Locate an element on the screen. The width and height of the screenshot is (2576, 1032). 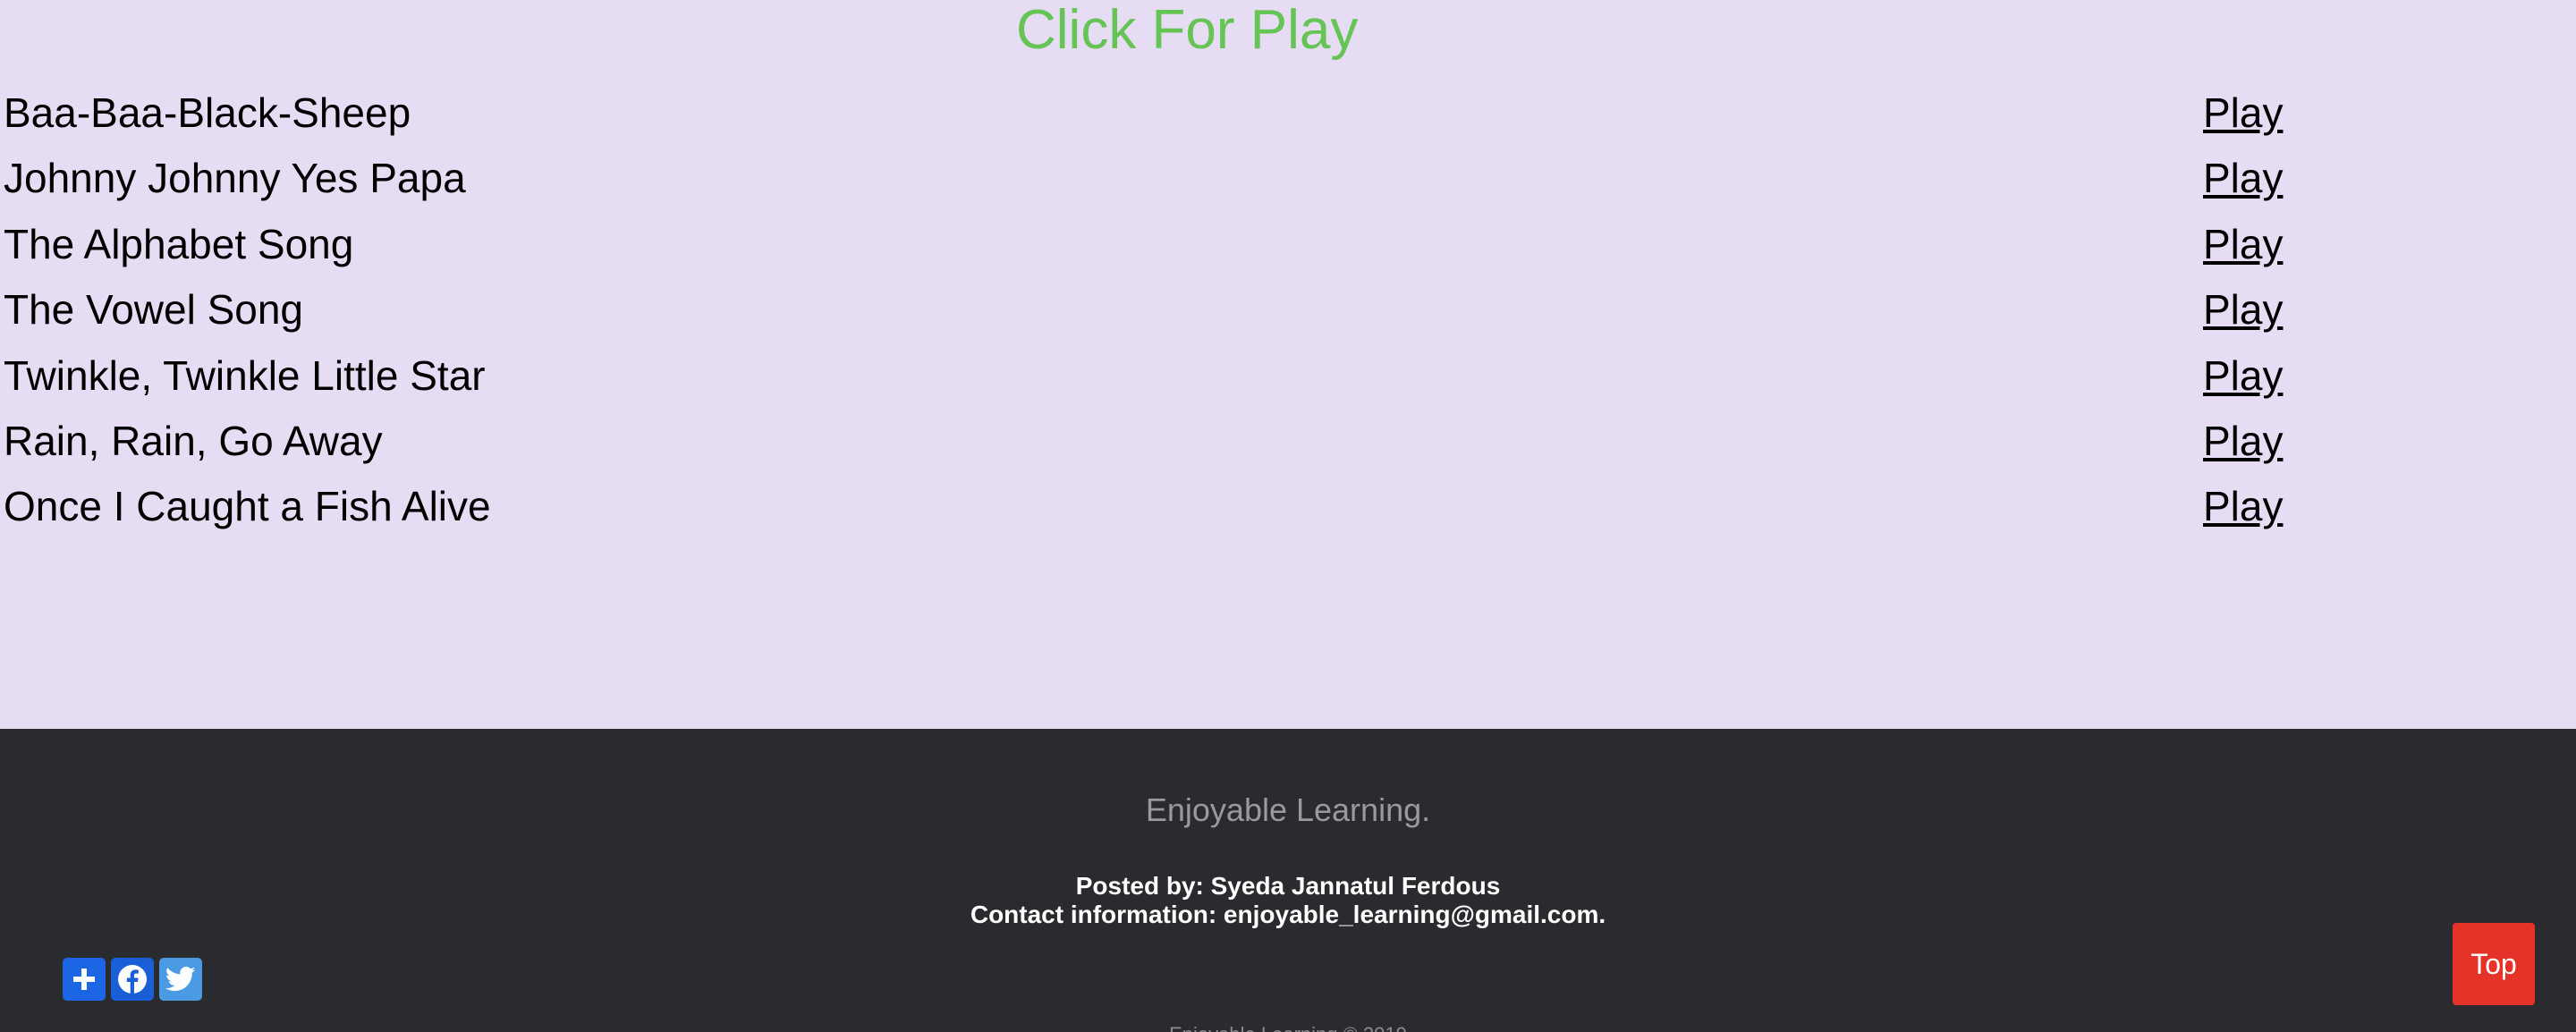
song-title: Baa-Baa-Black-Sheep is located at coordinates (207, 112).